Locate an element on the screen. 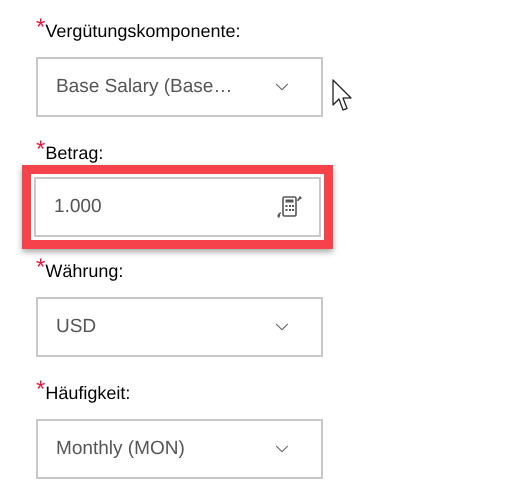 This screenshot has width=529, height=487. calculator-icon is located at coordinates (290, 207).